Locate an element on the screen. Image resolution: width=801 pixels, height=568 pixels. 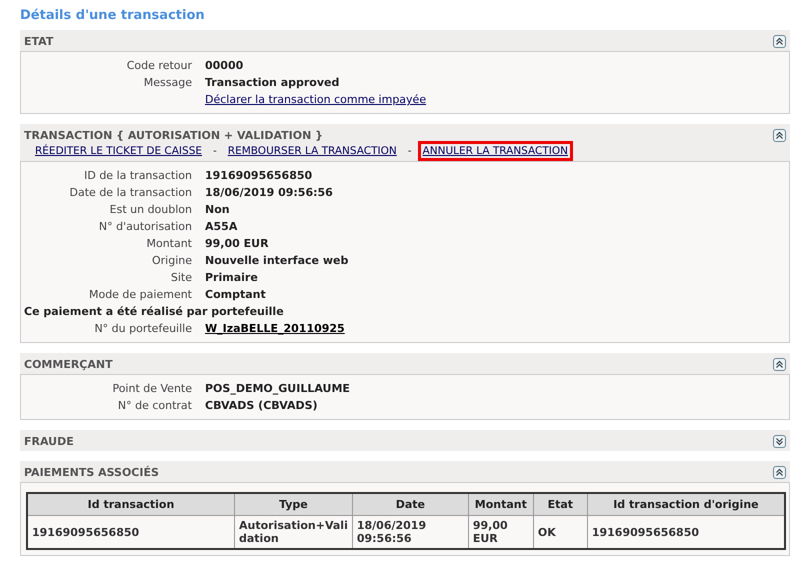
field-value: CBVADS (CBVADS) is located at coordinates (261, 405).